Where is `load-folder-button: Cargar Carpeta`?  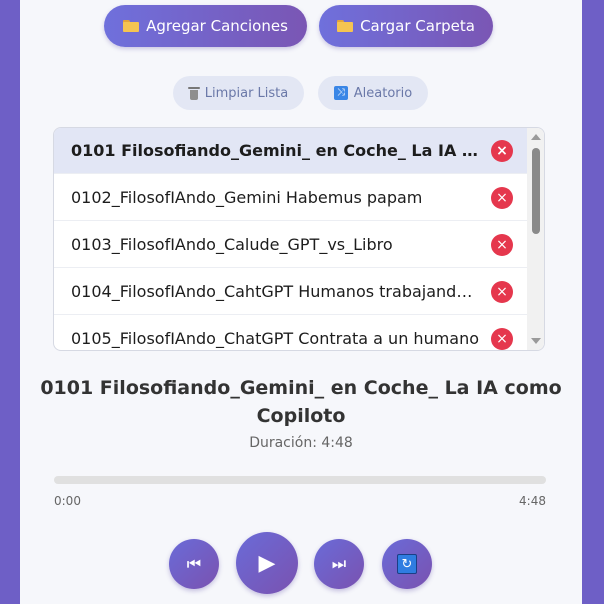
load-folder-button: Cargar Carpeta is located at coordinates (406, 26).